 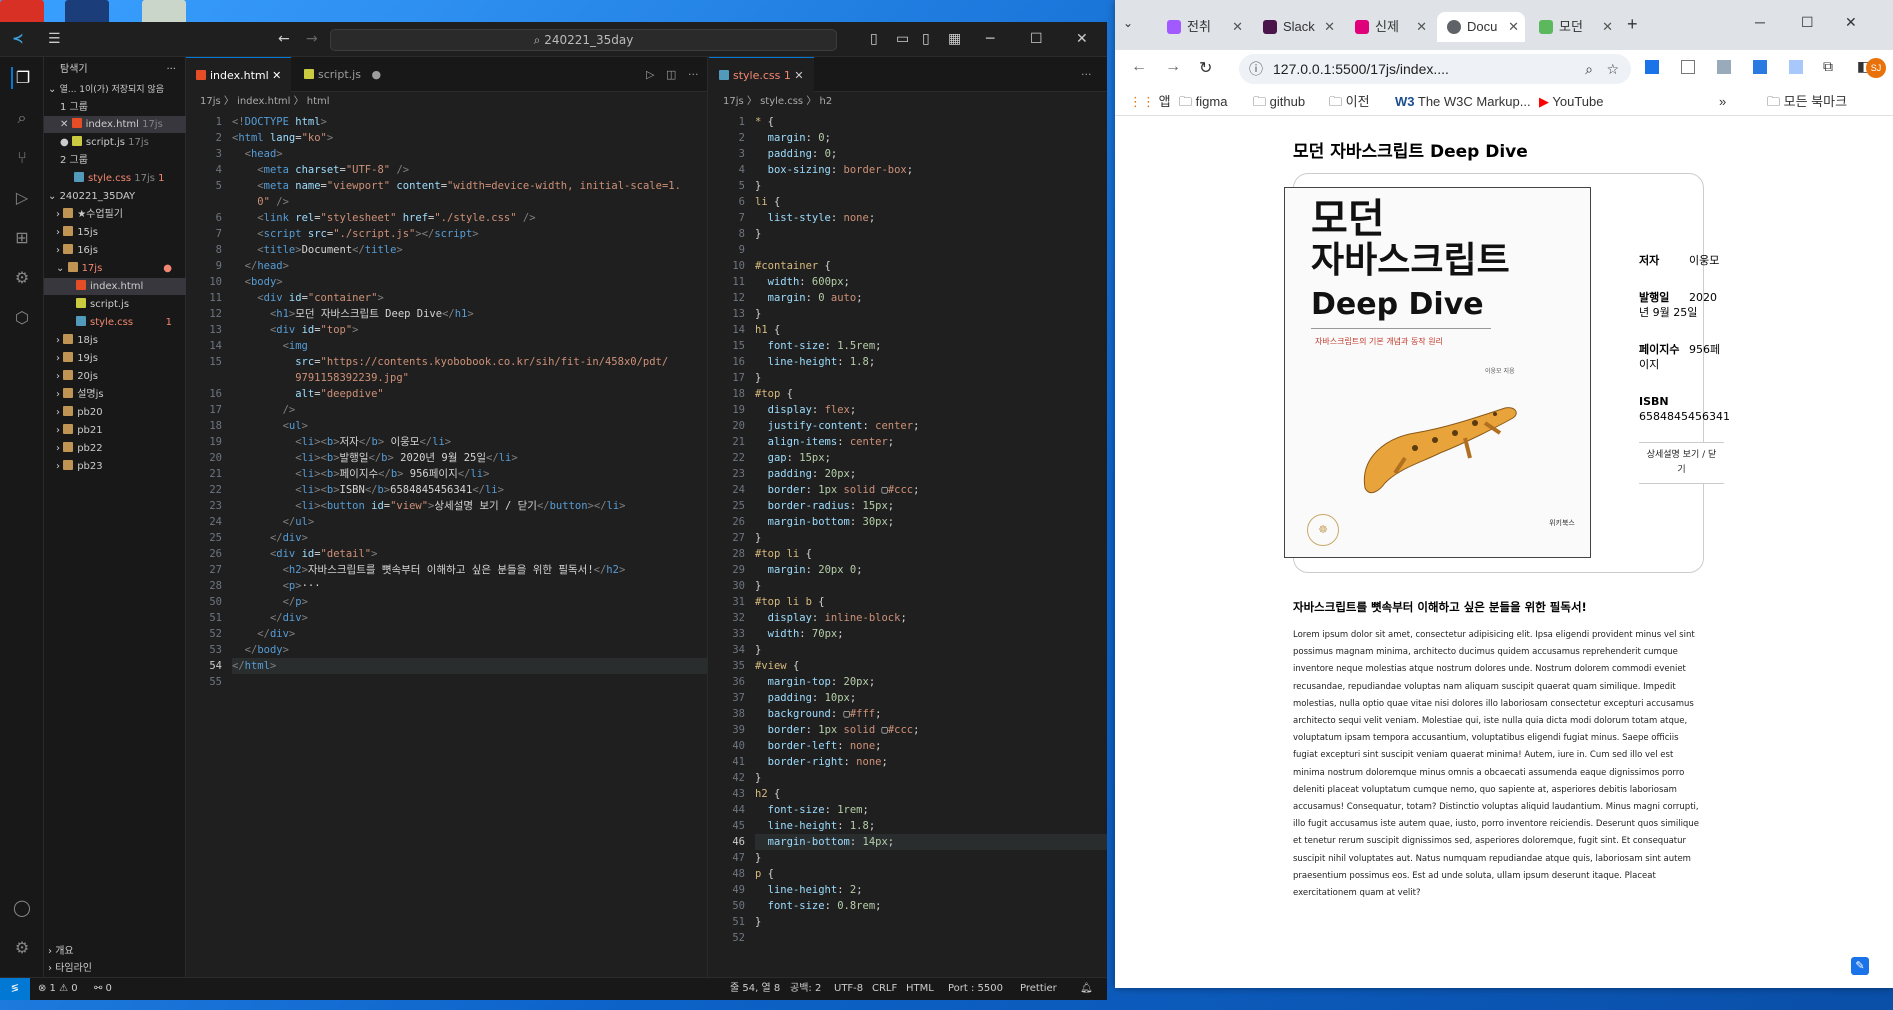 What do you see at coordinates (115, 968) in the screenshot?
I see `timeline-section: › 타임라인` at bounding box center [115, 968].